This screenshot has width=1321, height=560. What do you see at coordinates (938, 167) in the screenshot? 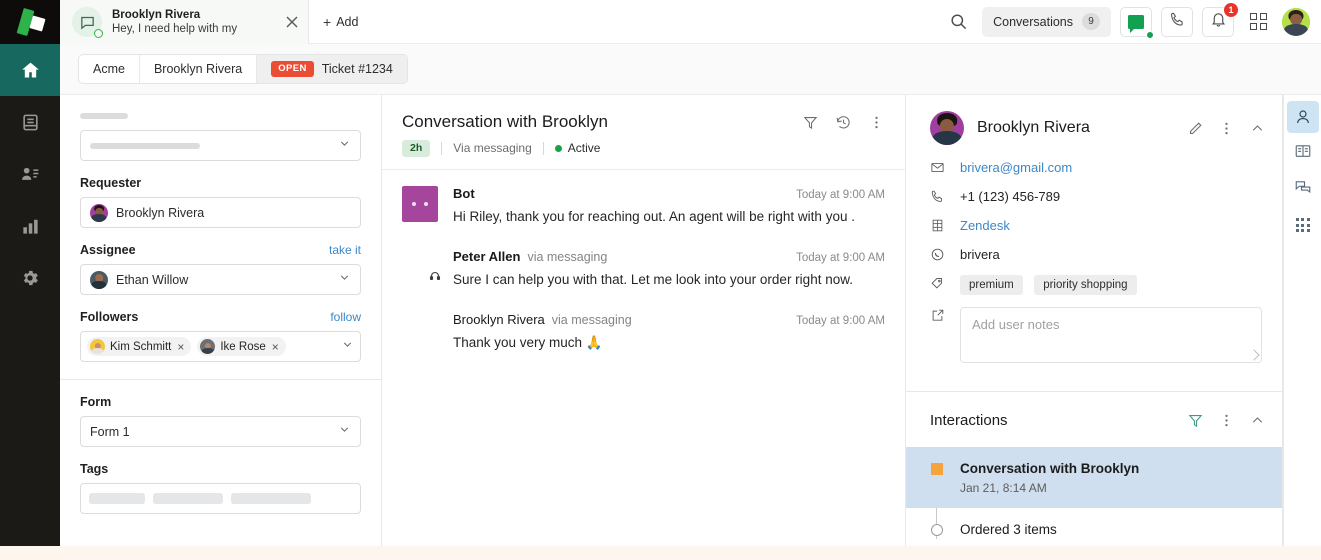
I see `envelope-icon` at bounding box center [938, 167].